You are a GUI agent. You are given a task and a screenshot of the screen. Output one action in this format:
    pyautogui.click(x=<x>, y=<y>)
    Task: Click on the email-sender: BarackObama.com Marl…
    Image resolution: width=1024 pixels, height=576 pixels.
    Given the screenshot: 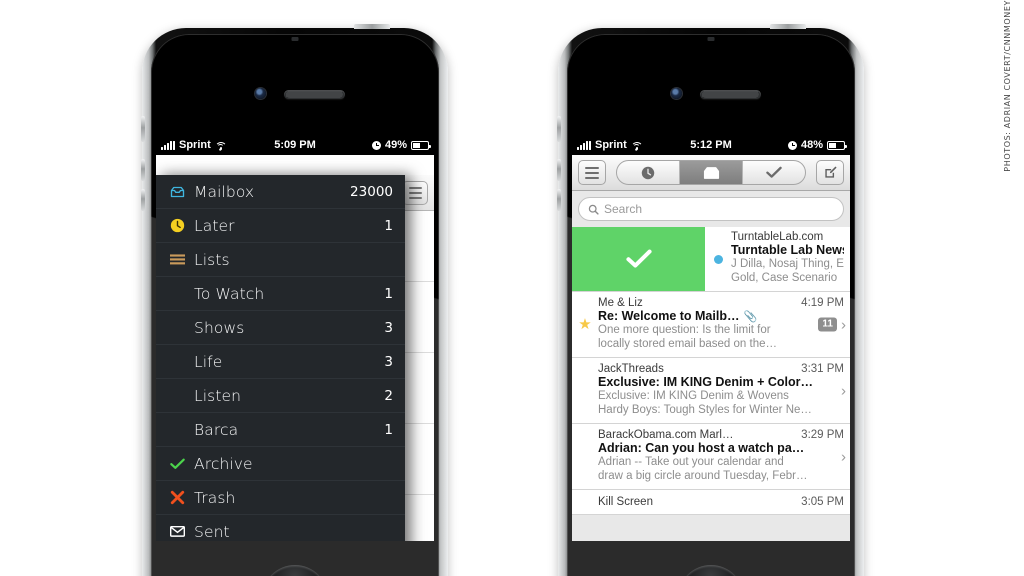 What is the action you would take?
    pyautogui.click(x=666, y=435)
    